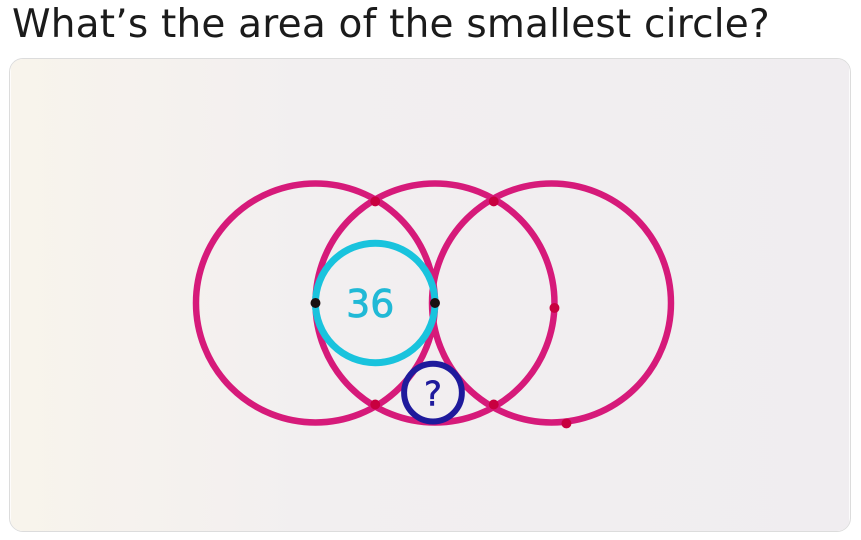  I want to click on question-text: What’s the area of the smallest circle?, so click(391, 24).